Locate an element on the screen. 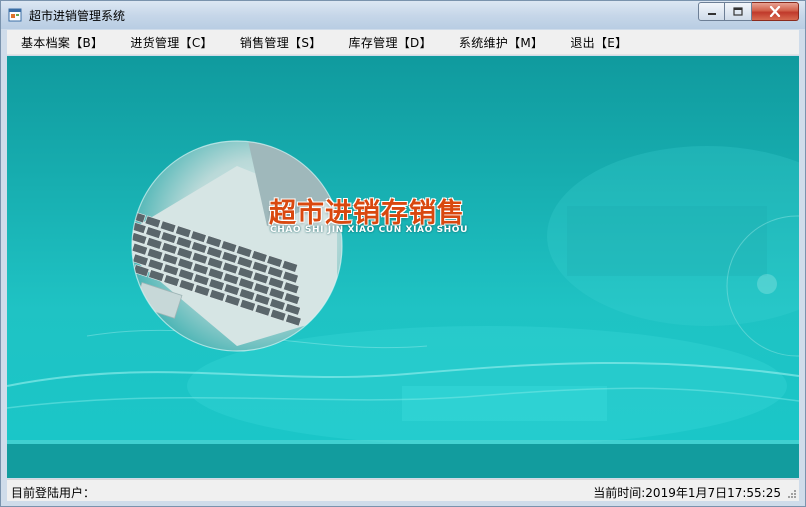 This screenshot has height=507, width=806. window-title: 超市进销管理系统 is located at coordinates (77, 16).